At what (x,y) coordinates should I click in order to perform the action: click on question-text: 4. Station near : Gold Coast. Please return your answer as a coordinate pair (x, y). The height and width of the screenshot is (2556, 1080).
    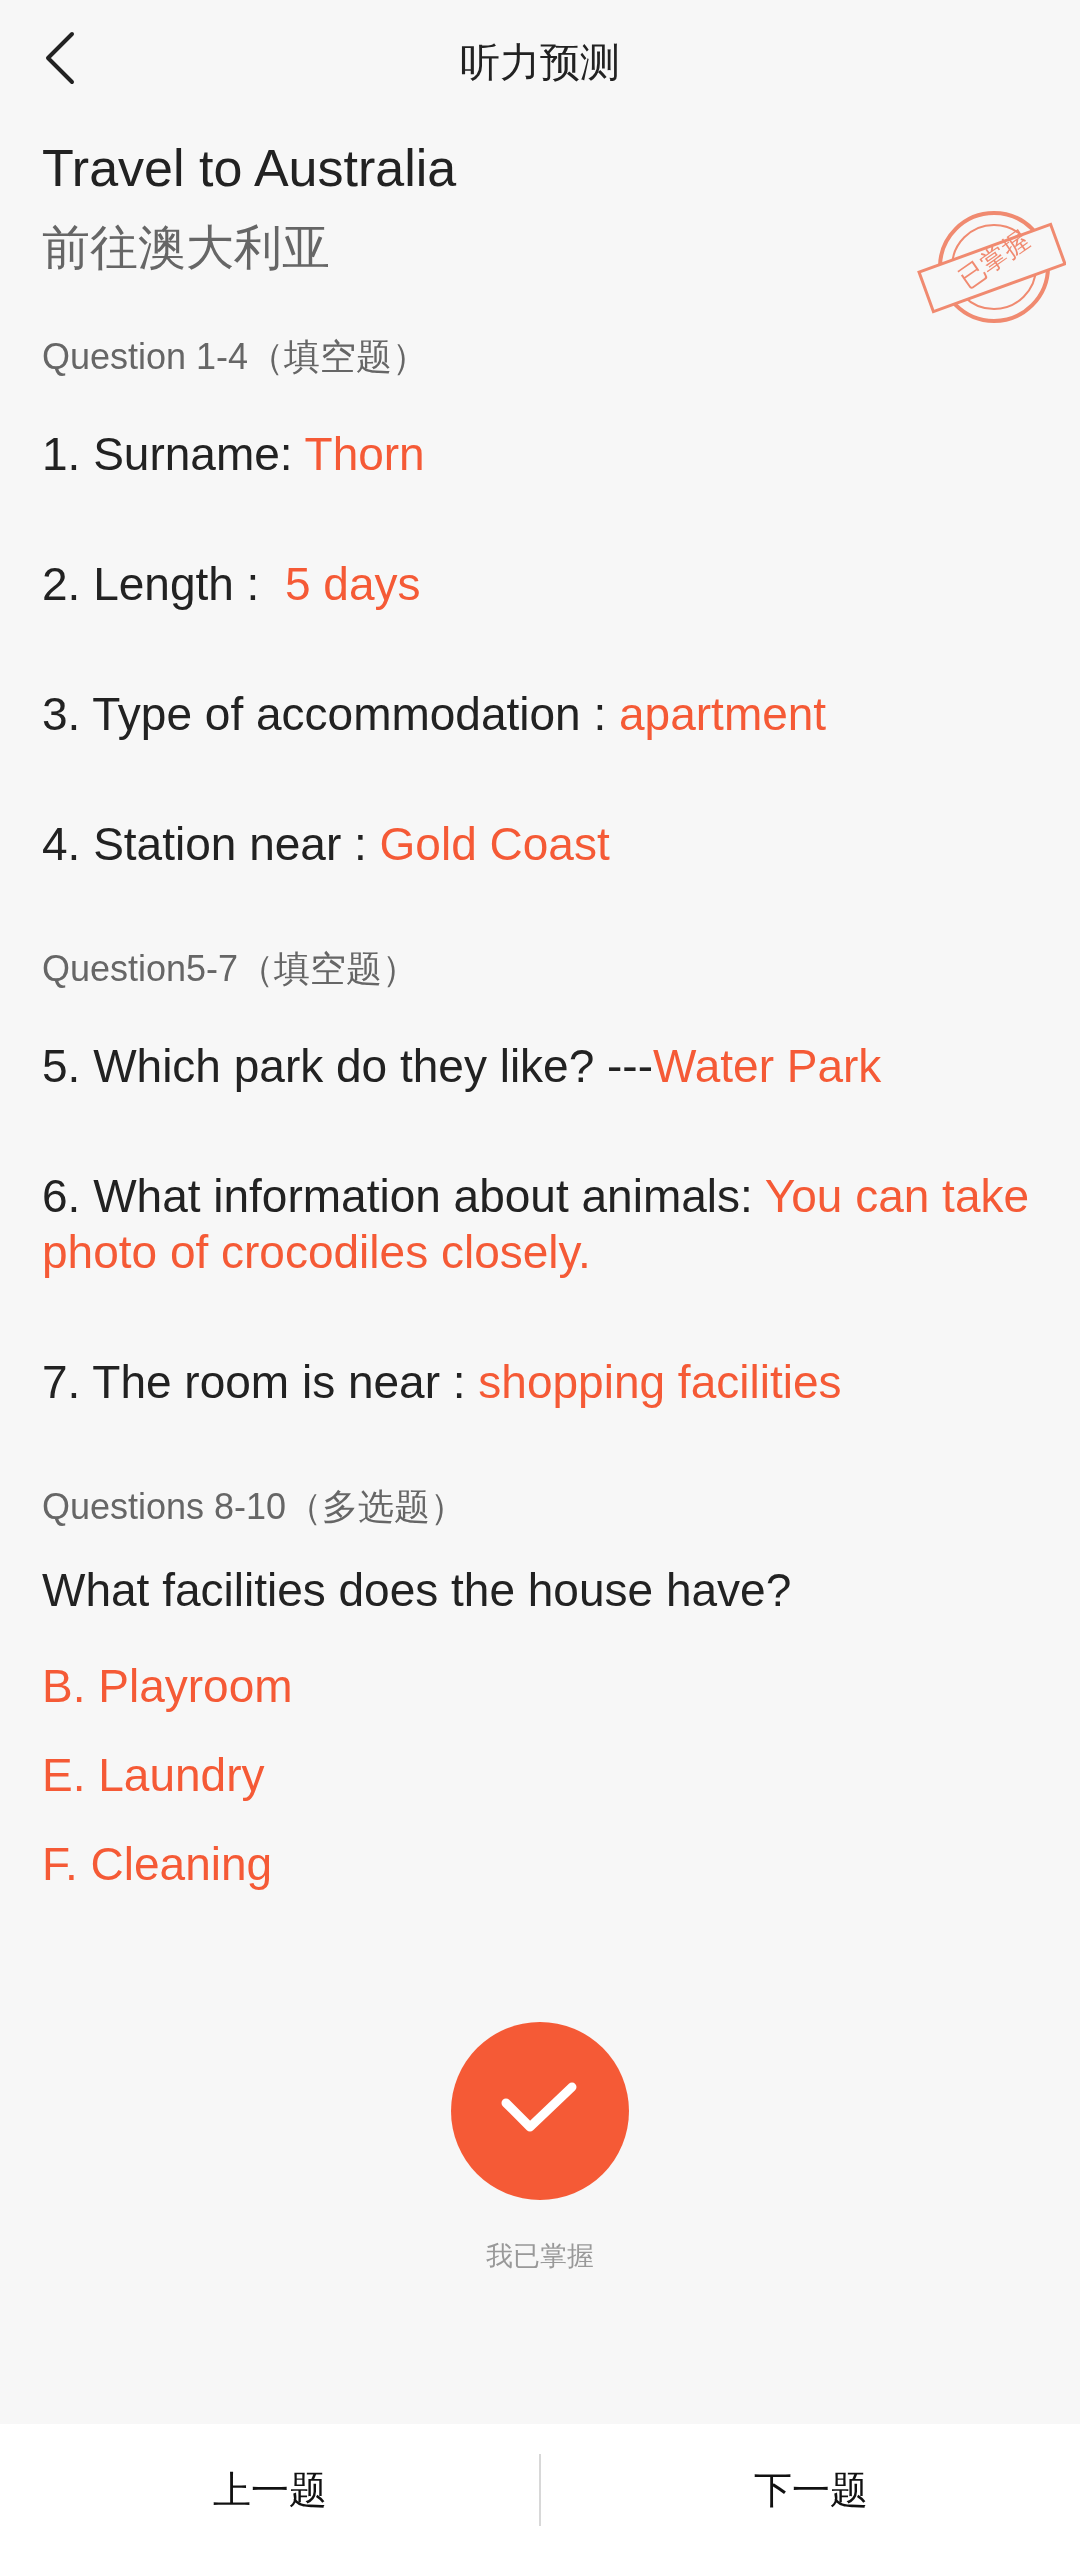
    Looking at the image, I should click on (326, 844).